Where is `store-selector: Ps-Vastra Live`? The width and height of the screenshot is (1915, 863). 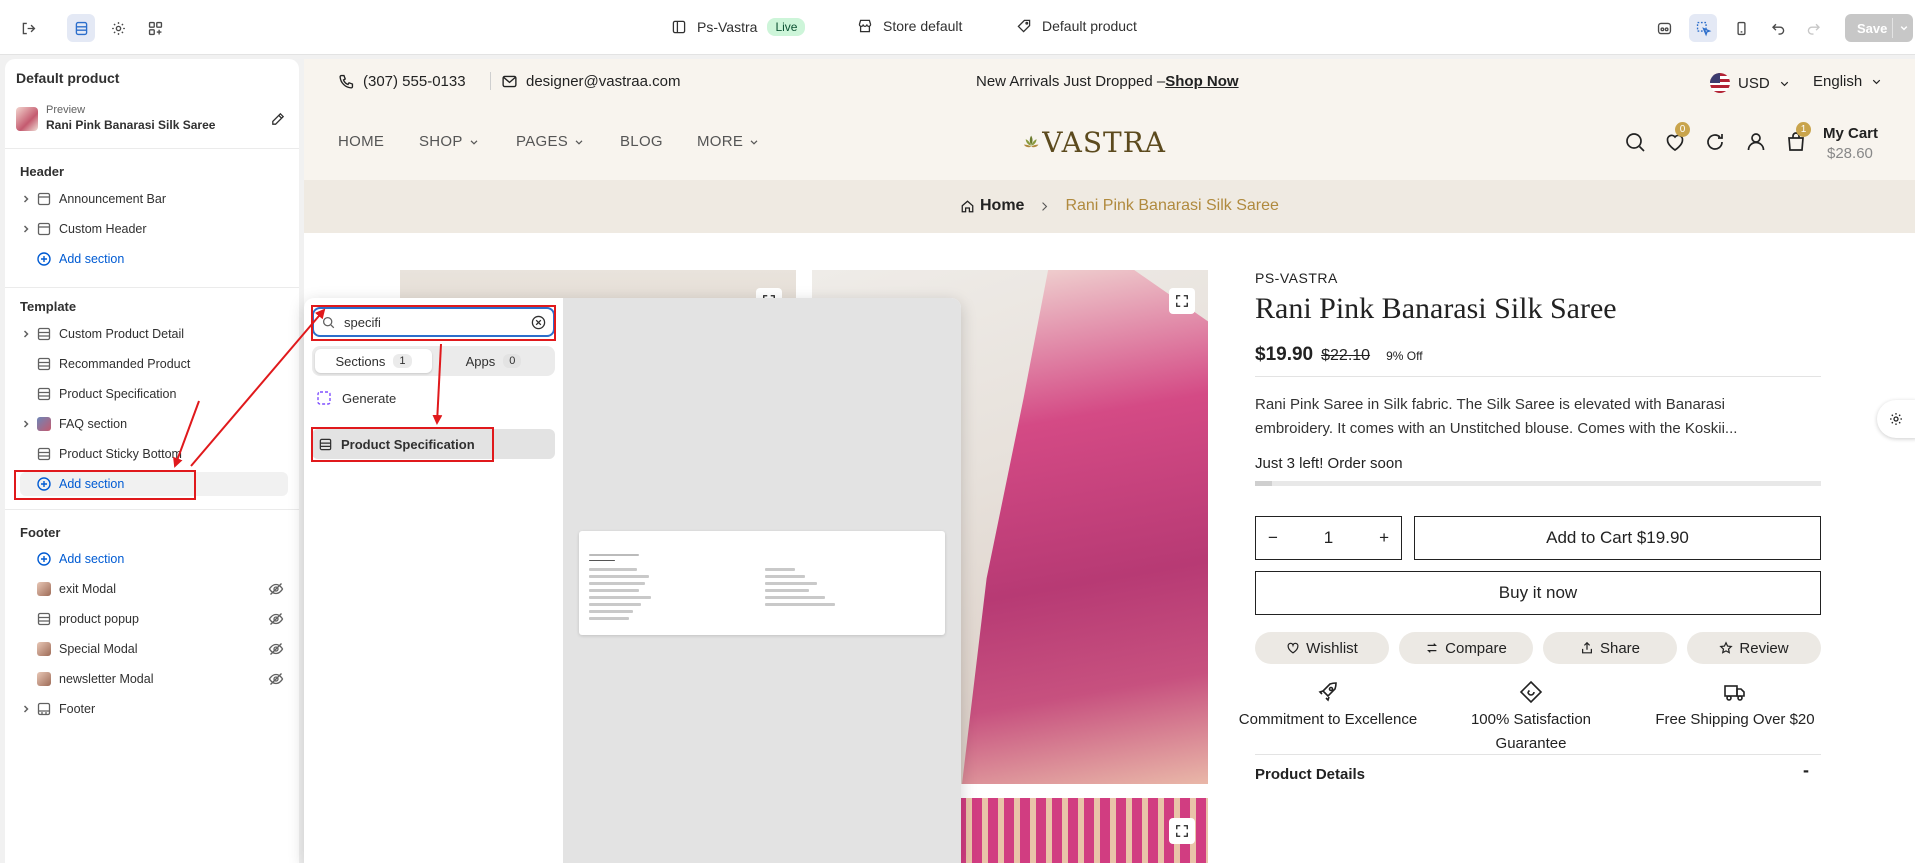 store-selector: Ps-Vastra Live is located at coordinates (738, 27).